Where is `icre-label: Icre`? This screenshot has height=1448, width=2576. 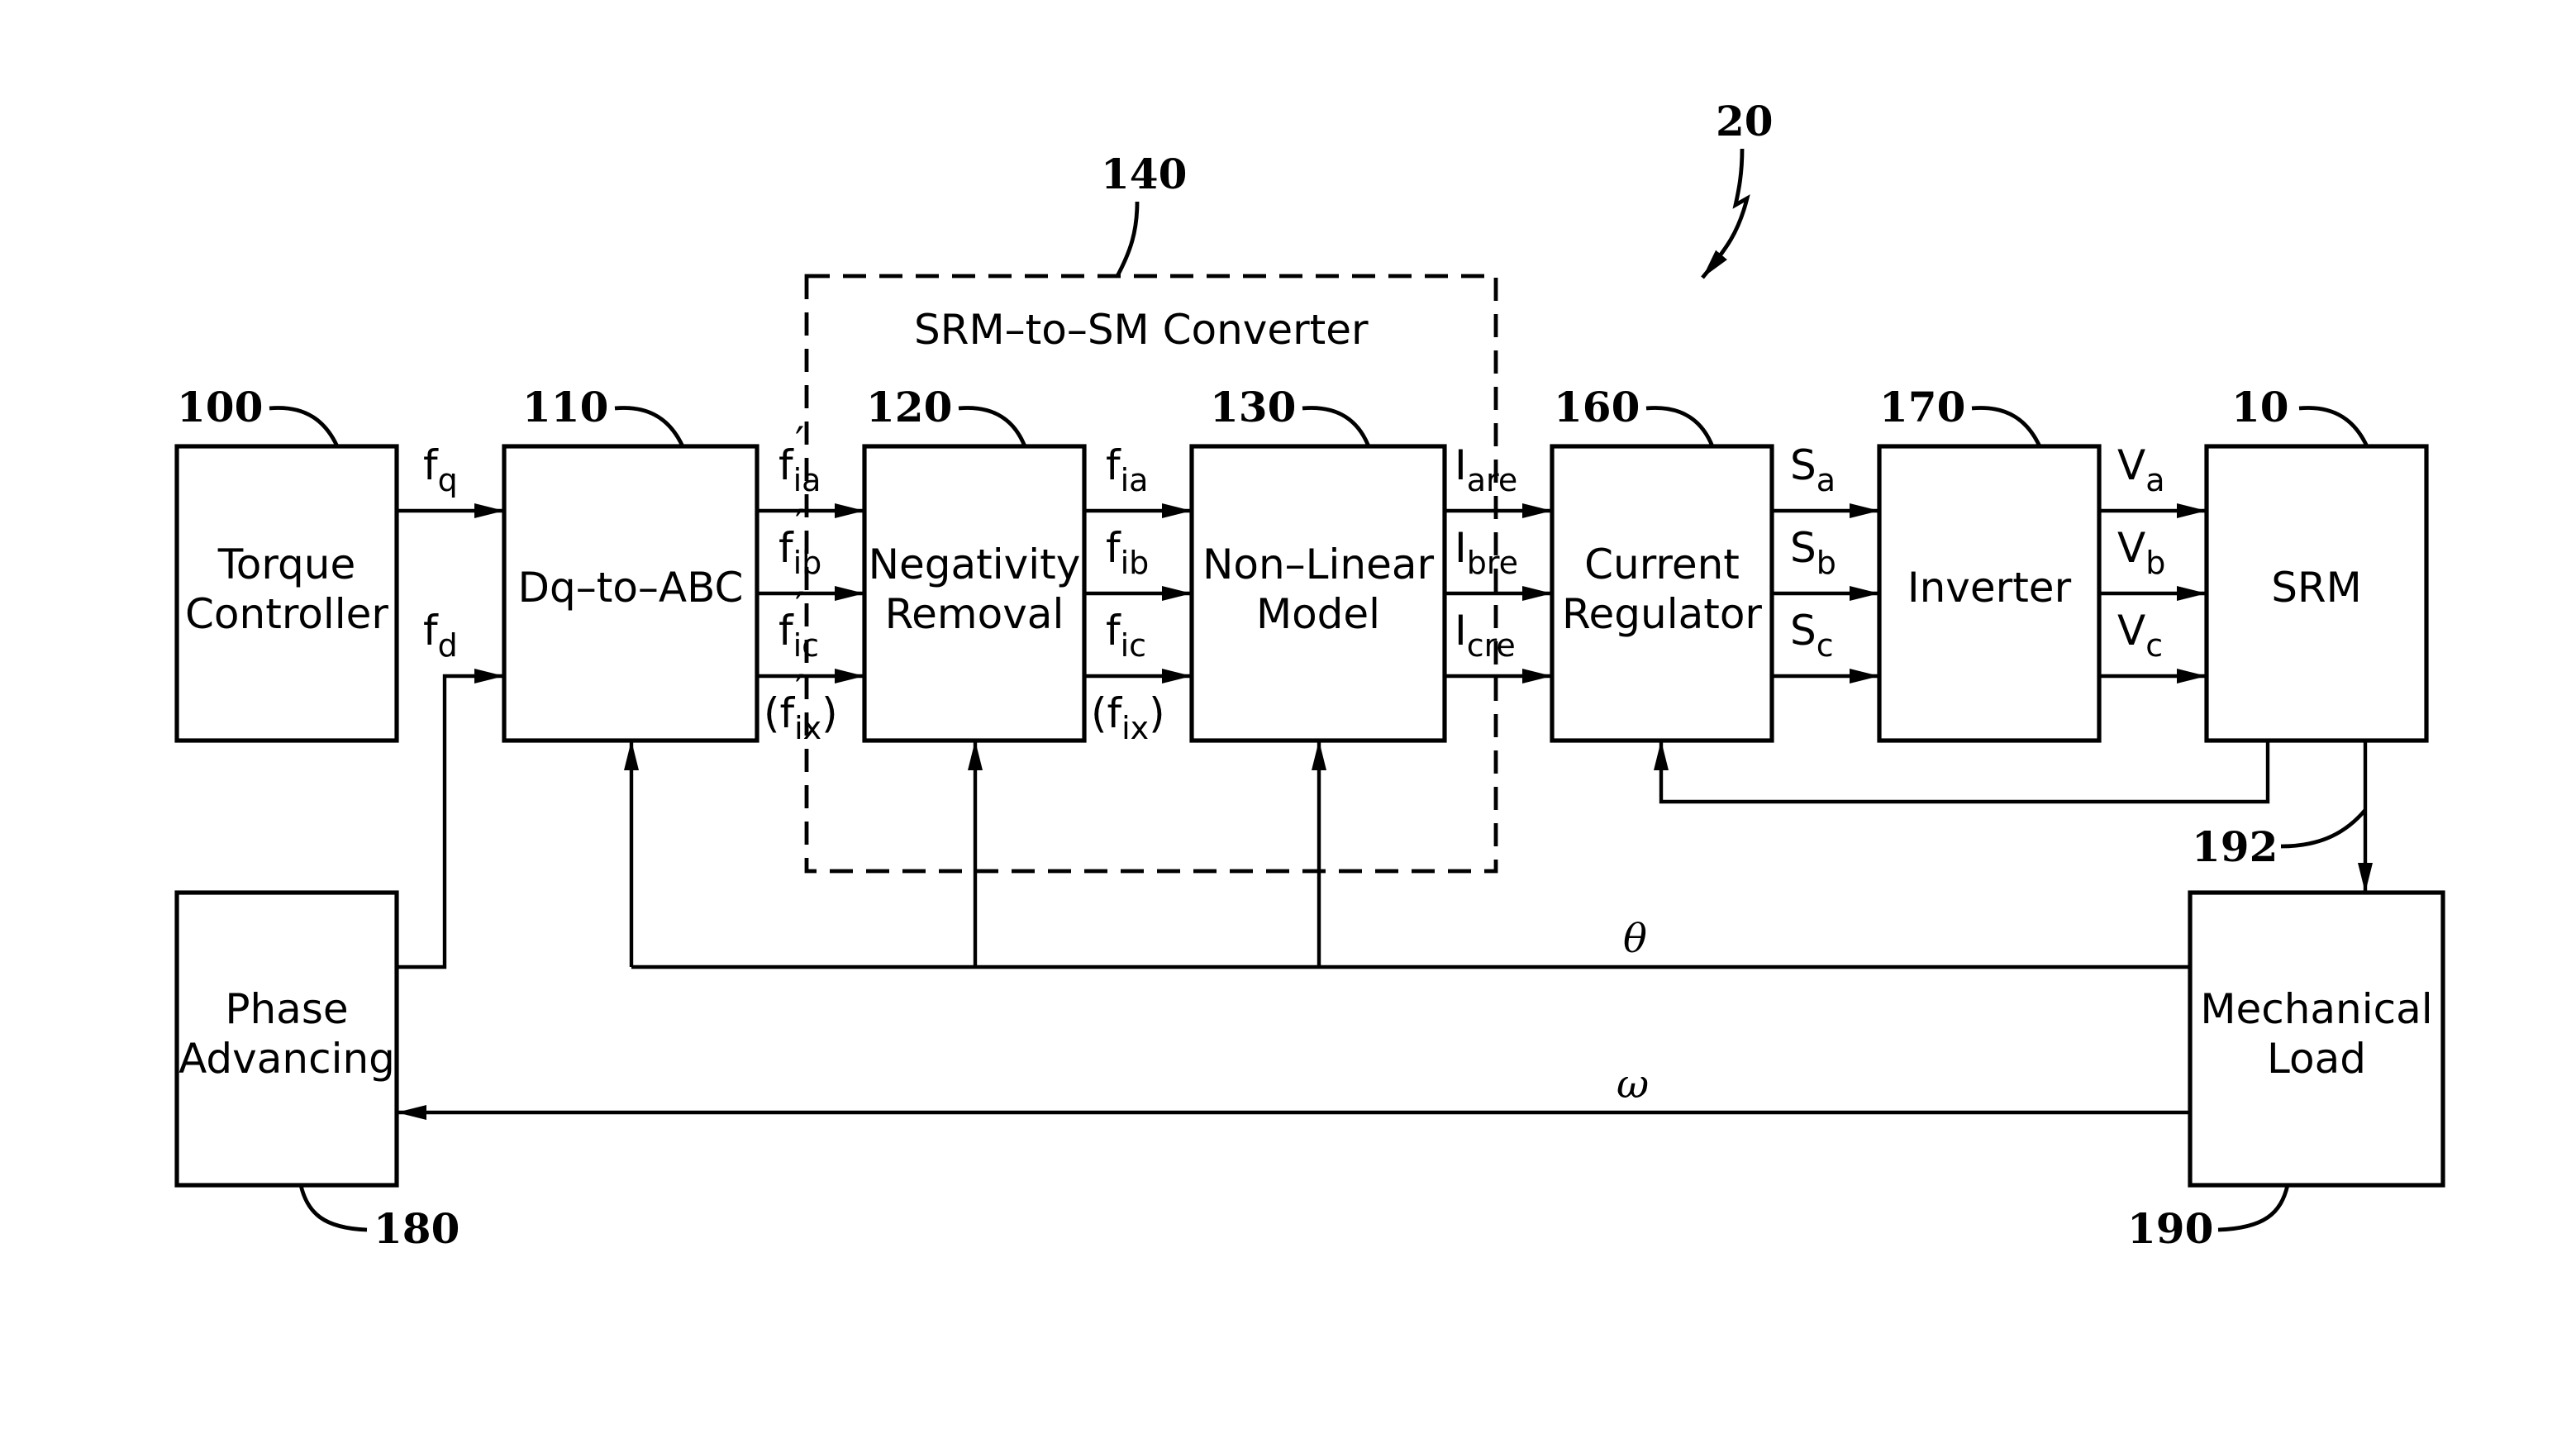 icre-label: Icre is located at coordinates (1486, 635).